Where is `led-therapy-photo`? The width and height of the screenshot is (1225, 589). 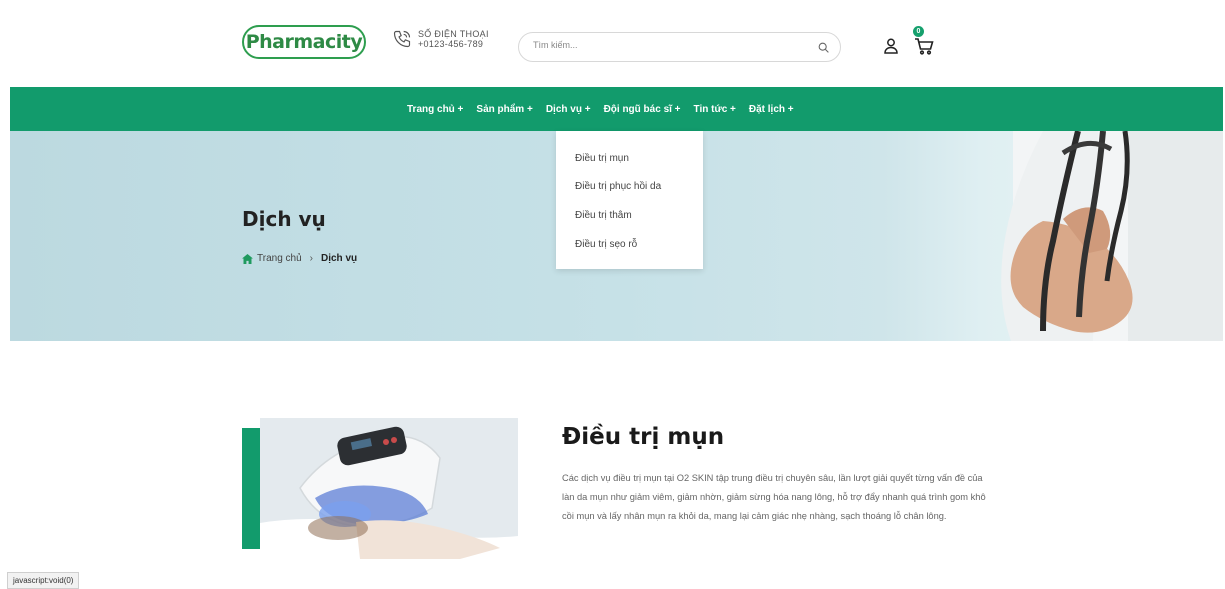
led-therapy-photo is located at coordinates (389, 488).